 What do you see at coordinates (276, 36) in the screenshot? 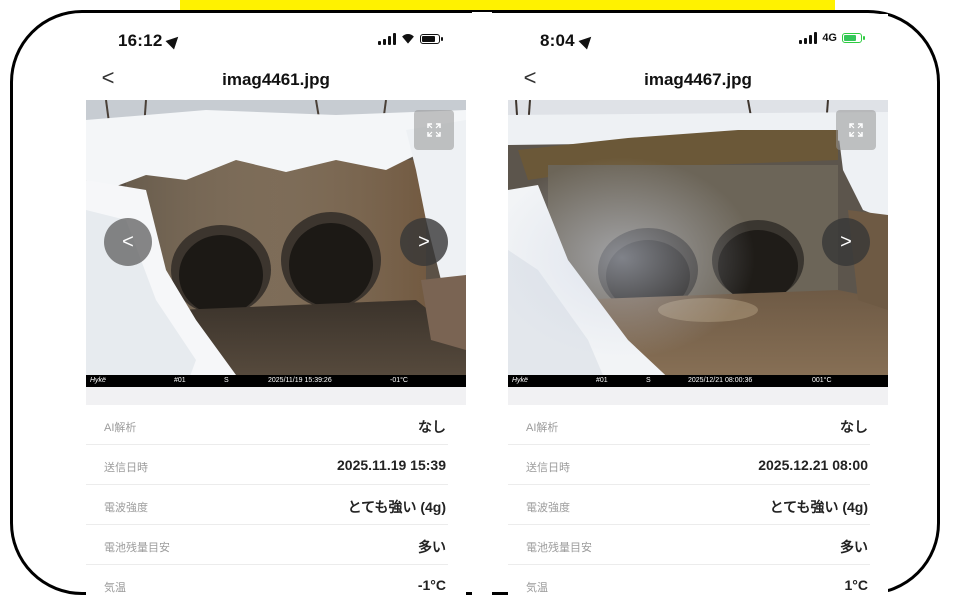
I see `status-bar: 16:12` at bounding box center [276, 36].